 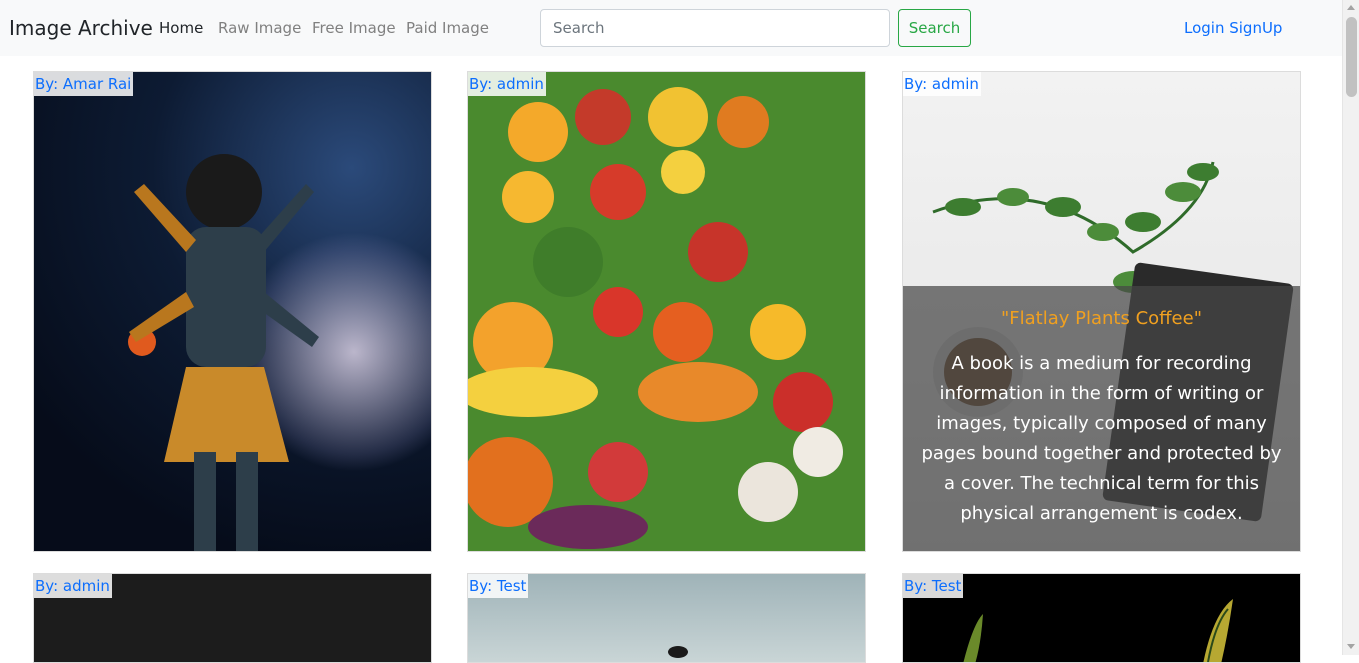 I want to click on overlay-title: "Flatlay Plants Coffee", so click(x=1101, y=318).